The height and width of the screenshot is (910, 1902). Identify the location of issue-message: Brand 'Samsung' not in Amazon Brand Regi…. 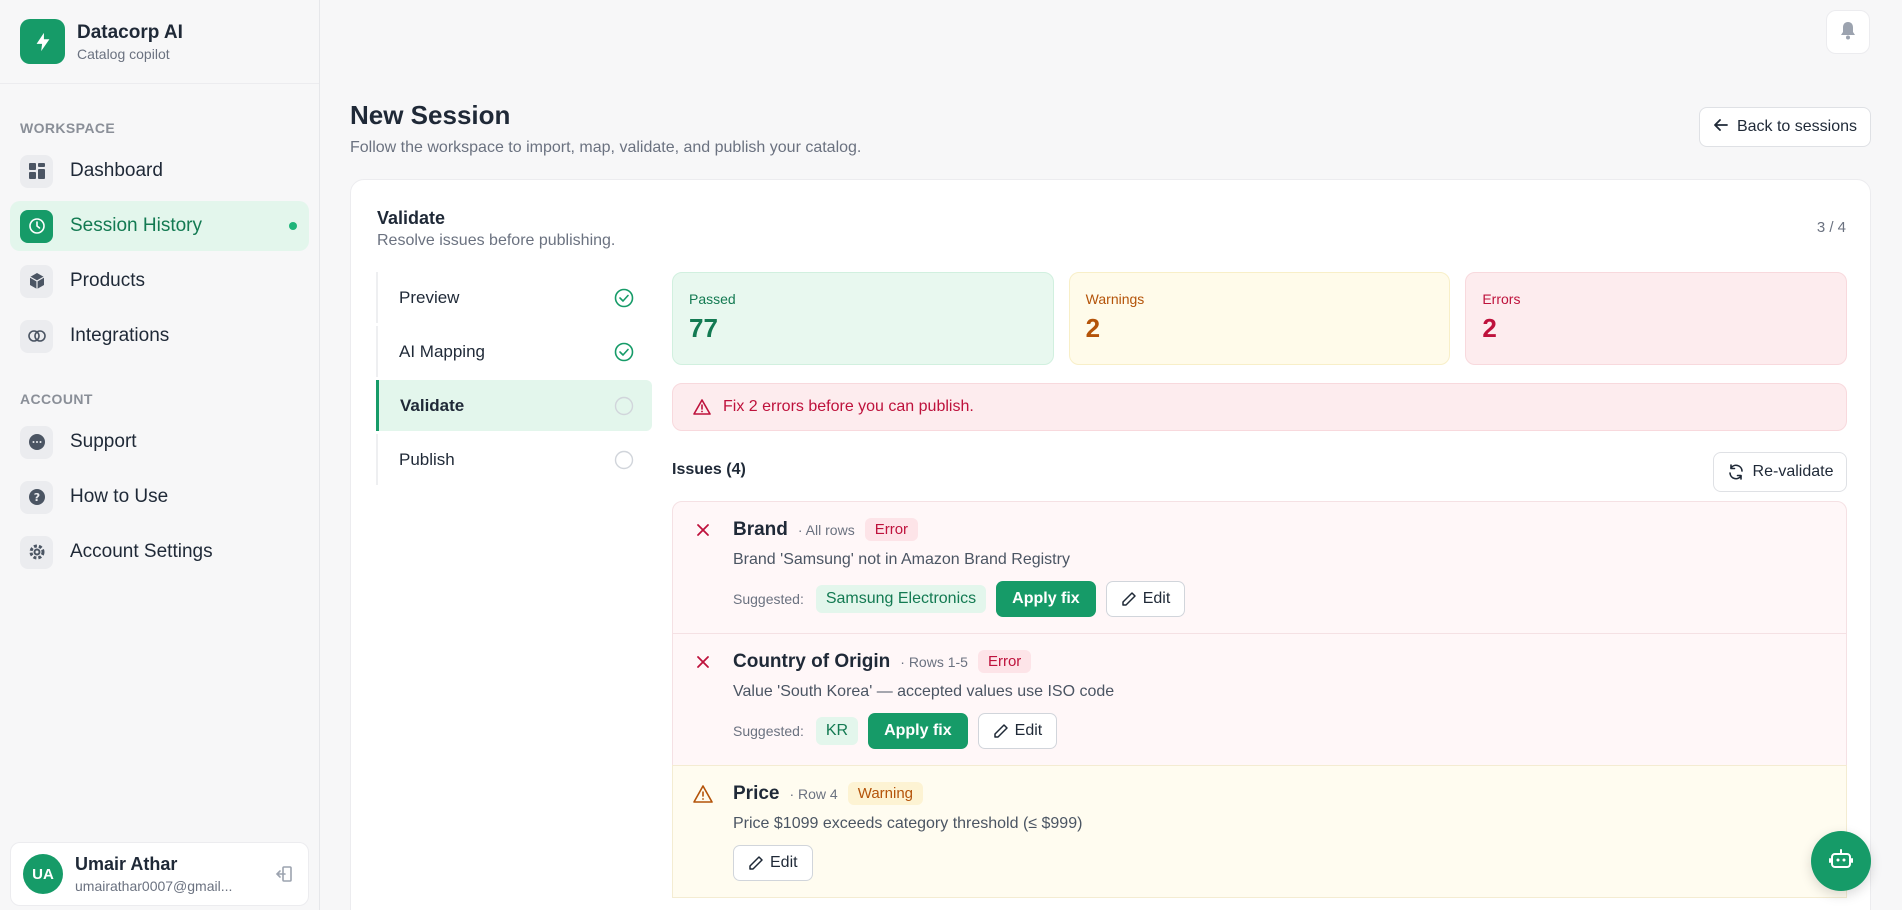
(901, 559).